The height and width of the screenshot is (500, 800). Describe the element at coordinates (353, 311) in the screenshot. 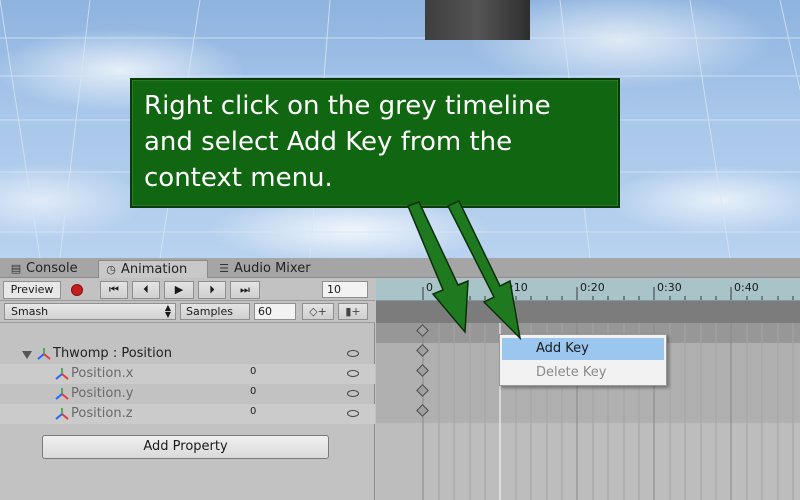

I see `add-event-icon: ▮+` at that location.